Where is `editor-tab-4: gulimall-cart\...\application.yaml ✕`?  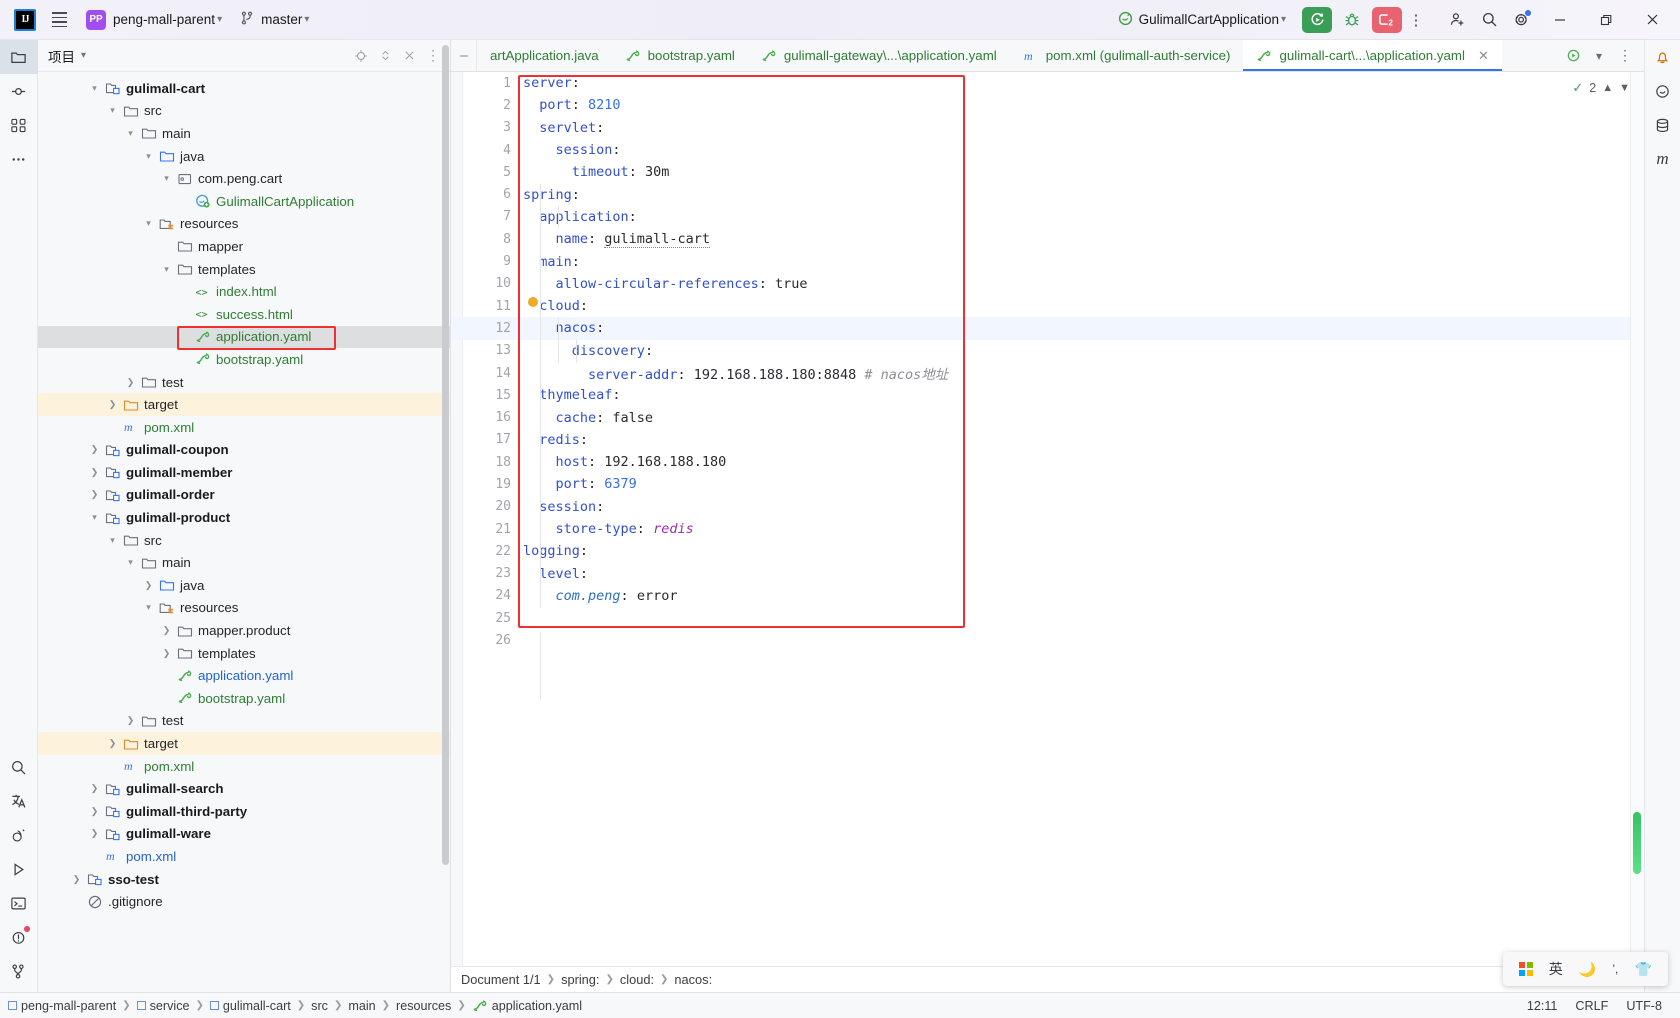 editor-tab-4: gulimall-cart\...\application.yaml ✕ is located at coordinates (1373, 55).